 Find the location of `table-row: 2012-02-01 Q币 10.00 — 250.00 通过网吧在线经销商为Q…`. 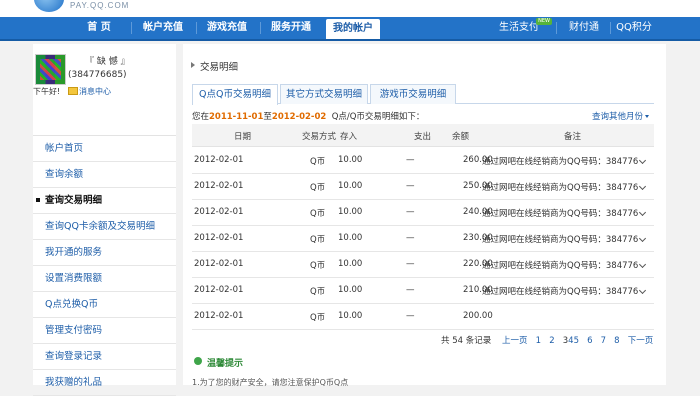

table-row: 2012-02-01 Q币 10.00 — 250.00 通过网吧在线经销商为Q… is located at coordinates (423, 186).